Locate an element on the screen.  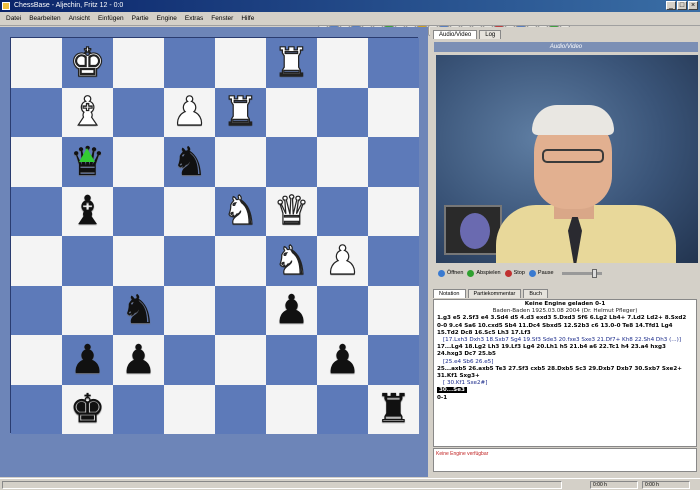
square-f2 is located at coordinates (291, 360).